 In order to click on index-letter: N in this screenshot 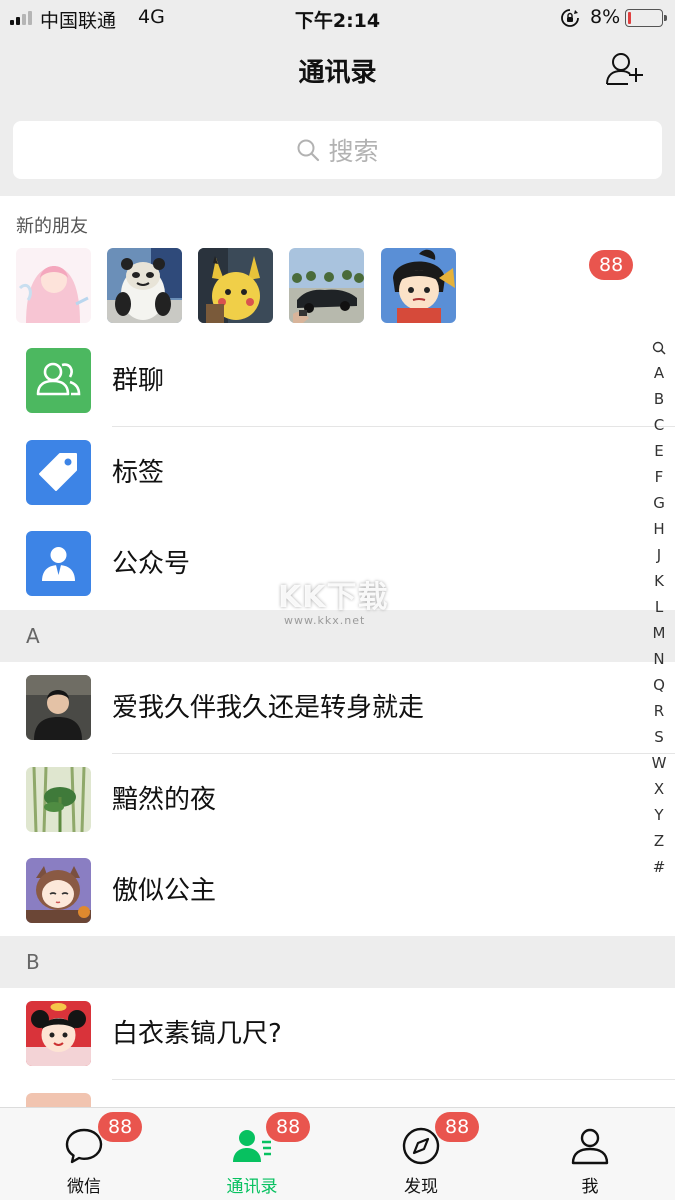, I will do `click(659, 659)`.